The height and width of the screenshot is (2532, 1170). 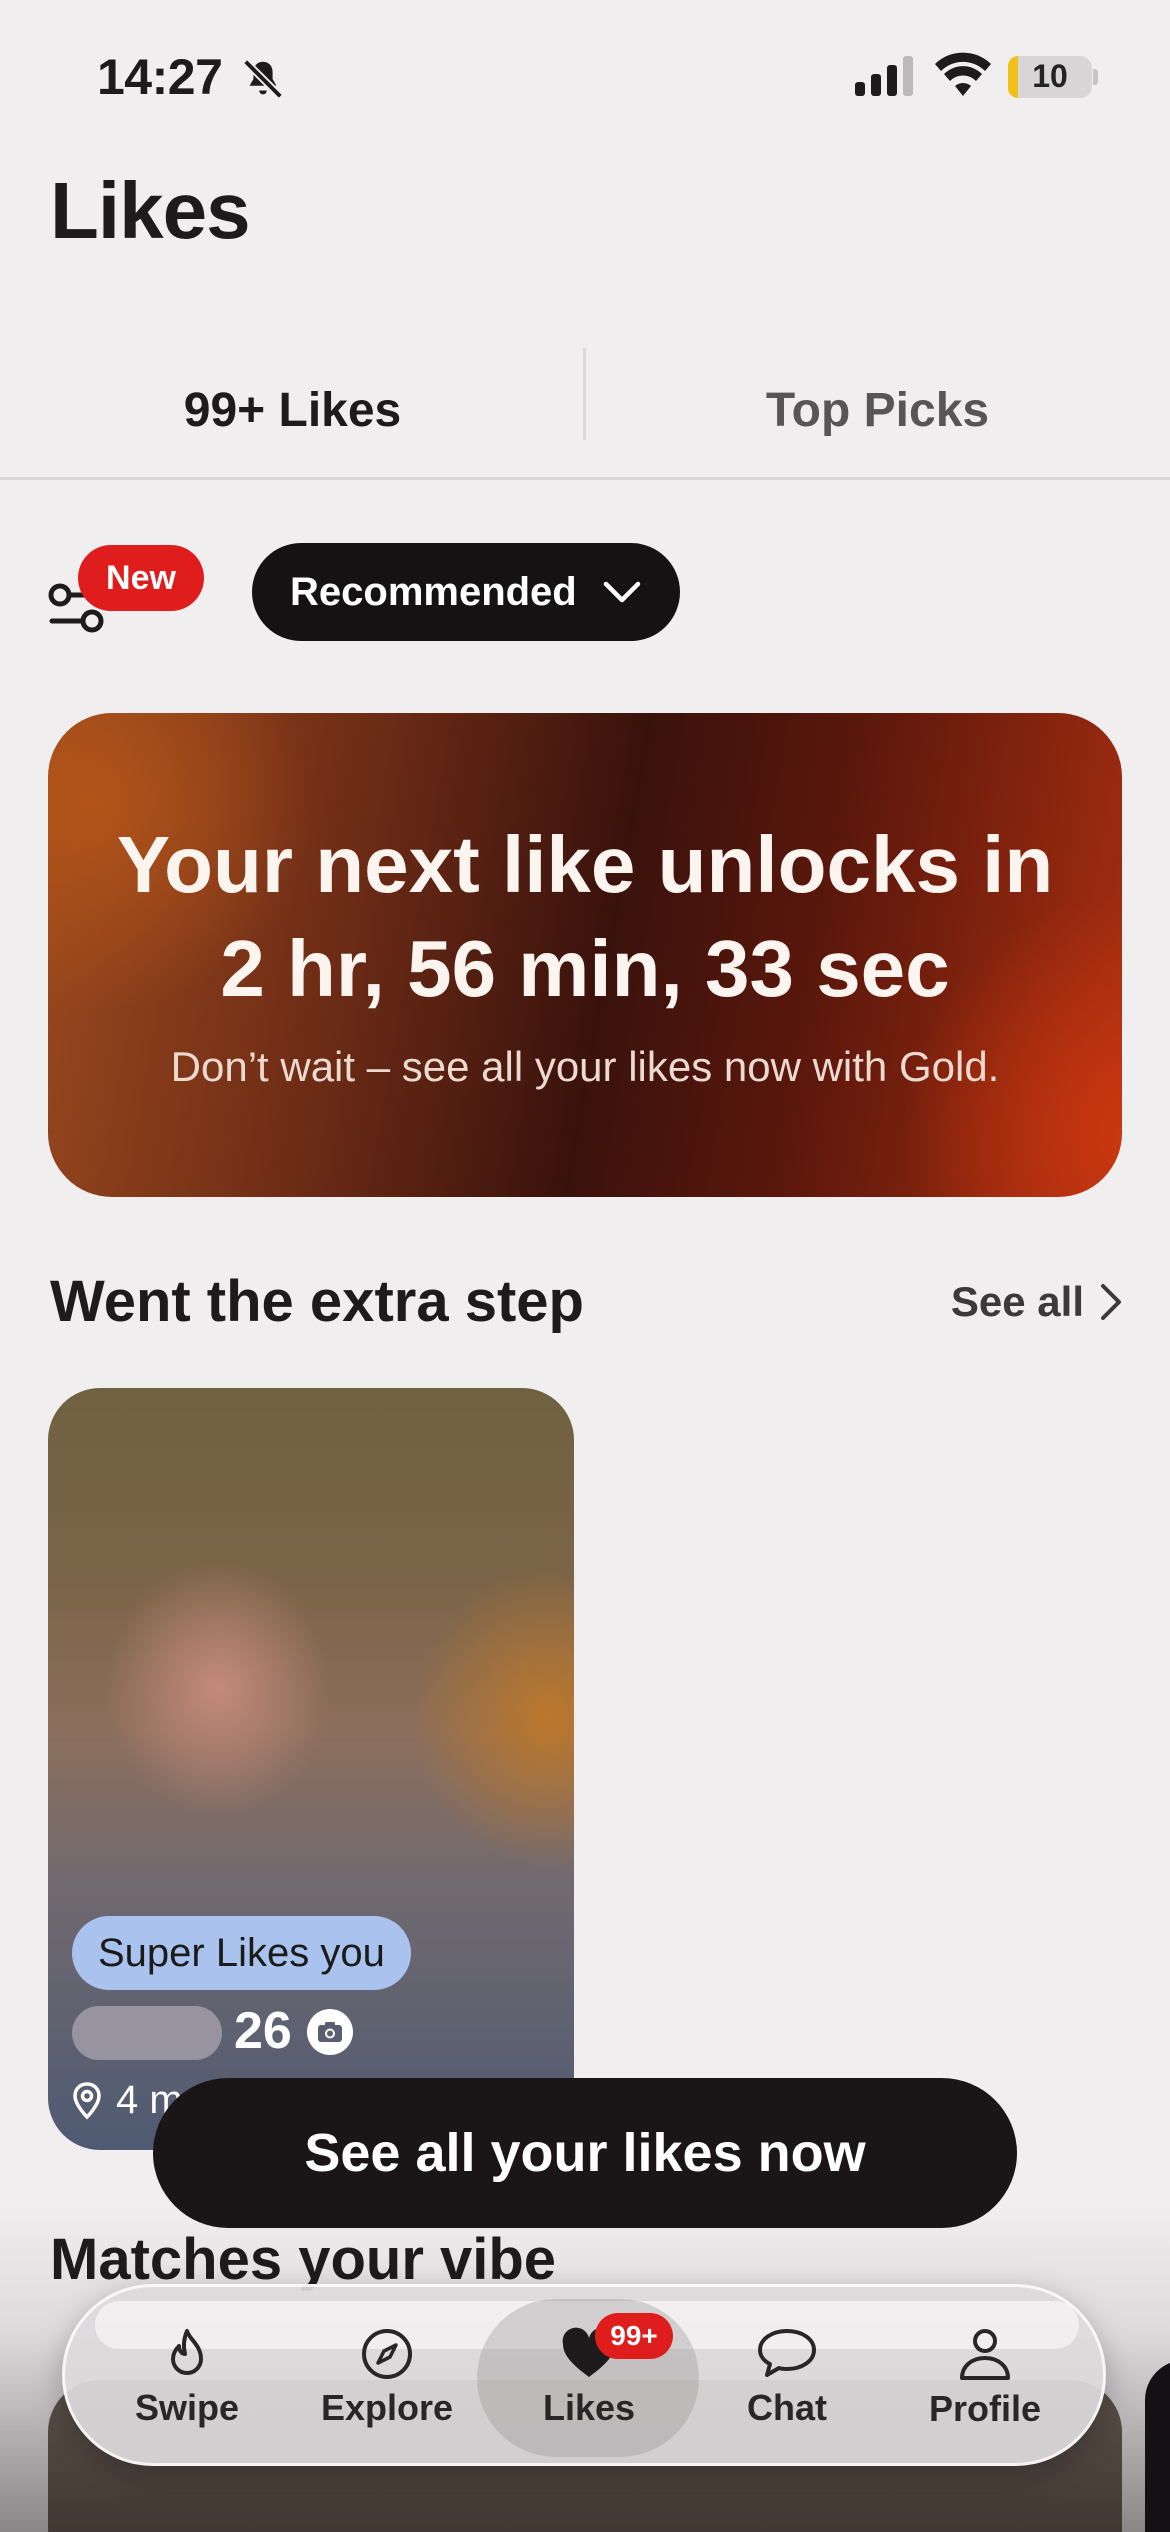 I want to click on likes-count-badge: 99+, so click(x=634, y=2336).